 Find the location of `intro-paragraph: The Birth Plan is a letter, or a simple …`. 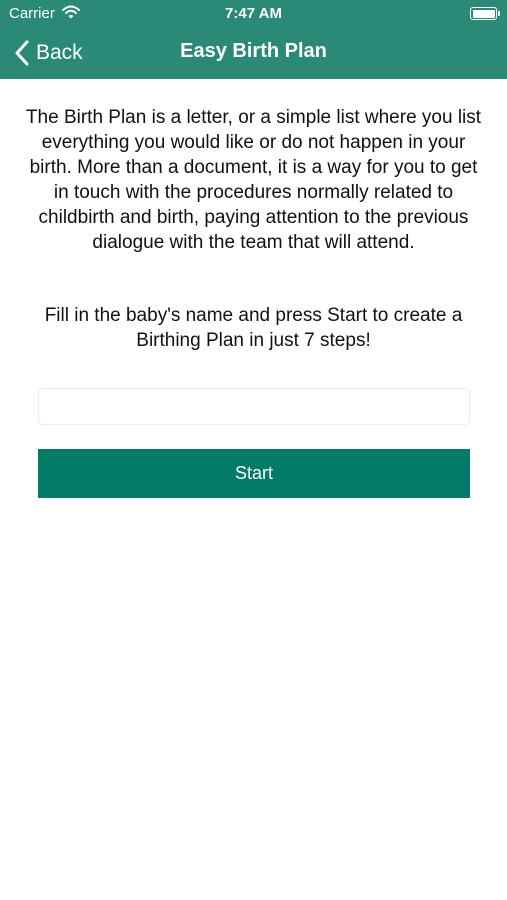

intro-paragraph: The Birth Plan is a letter, or a simple … is located at coordinates (253, 180).